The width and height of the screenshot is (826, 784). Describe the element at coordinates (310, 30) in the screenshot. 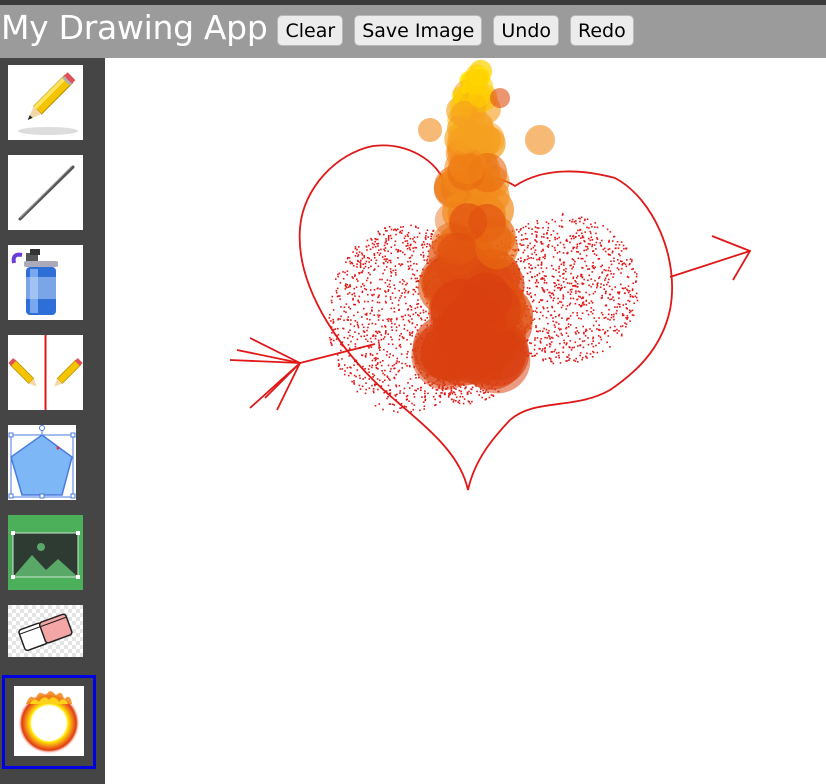

I see `clear-button: Clear` at that location.